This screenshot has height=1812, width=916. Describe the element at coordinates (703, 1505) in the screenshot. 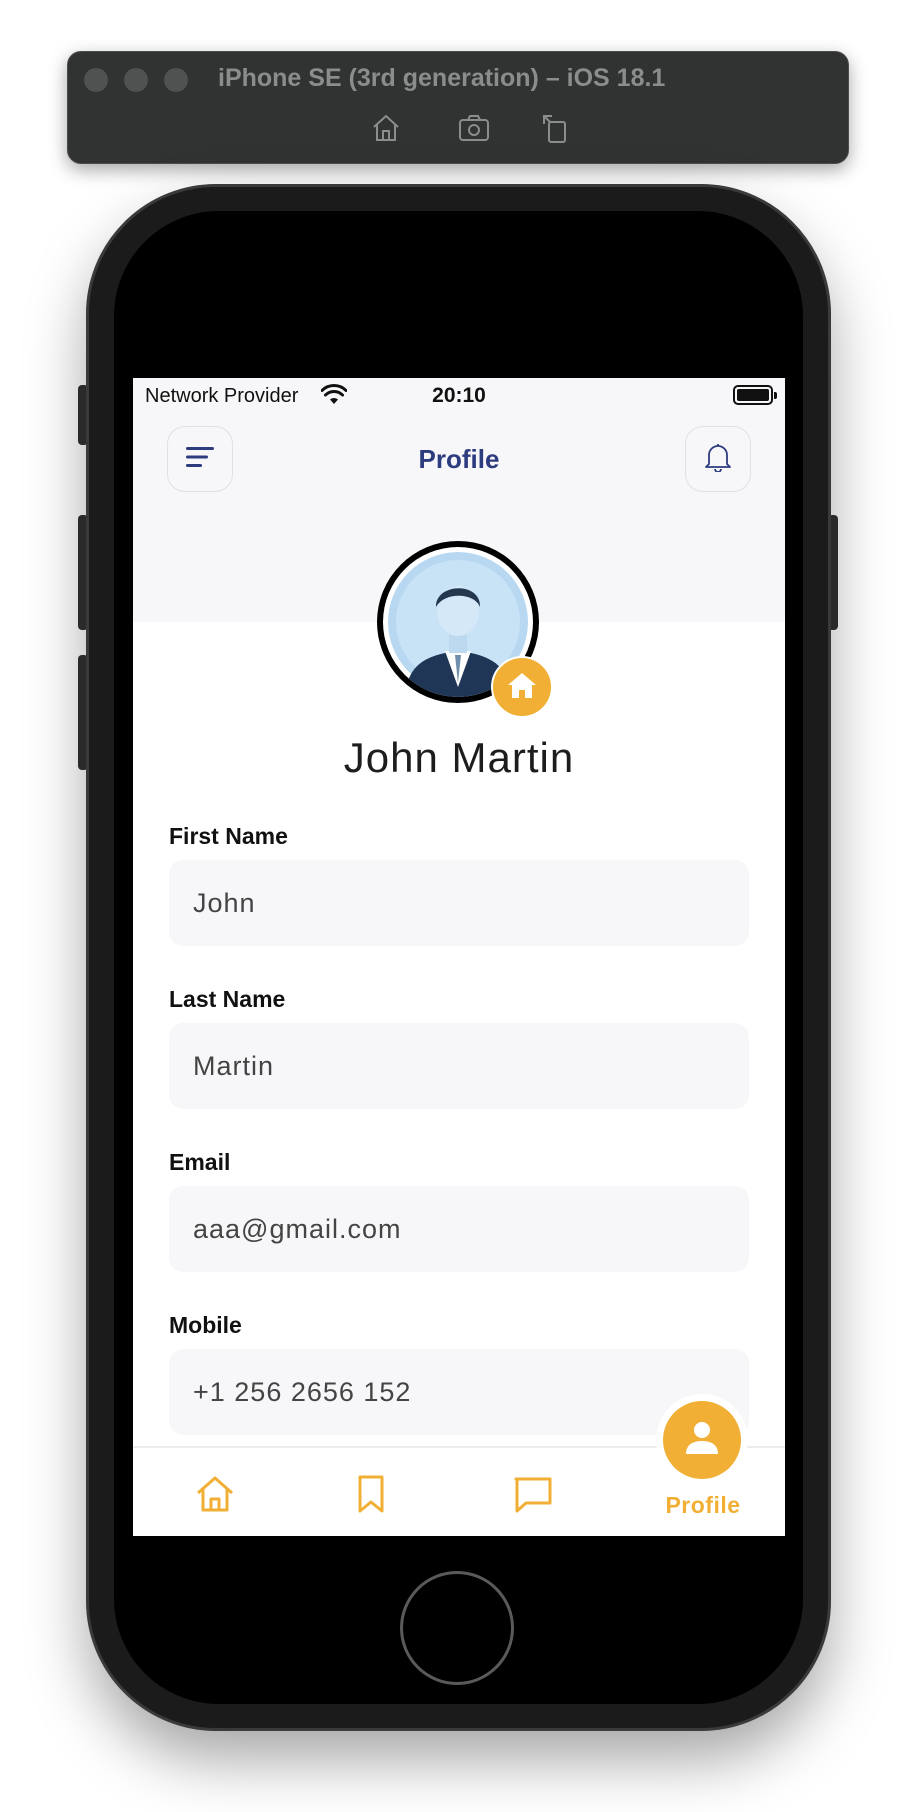

I see `tab-profile-label: Profile` at that location.